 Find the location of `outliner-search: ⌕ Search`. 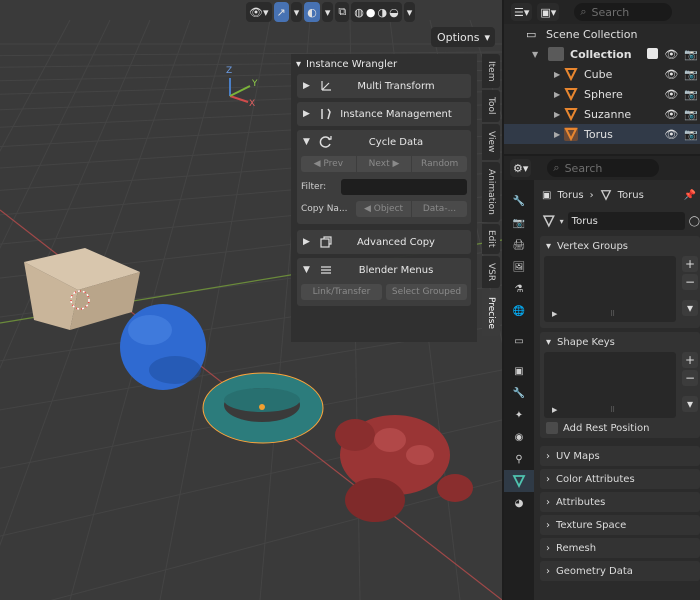

outliner-search: ⌕ Search is located at coordinates (623, 12).